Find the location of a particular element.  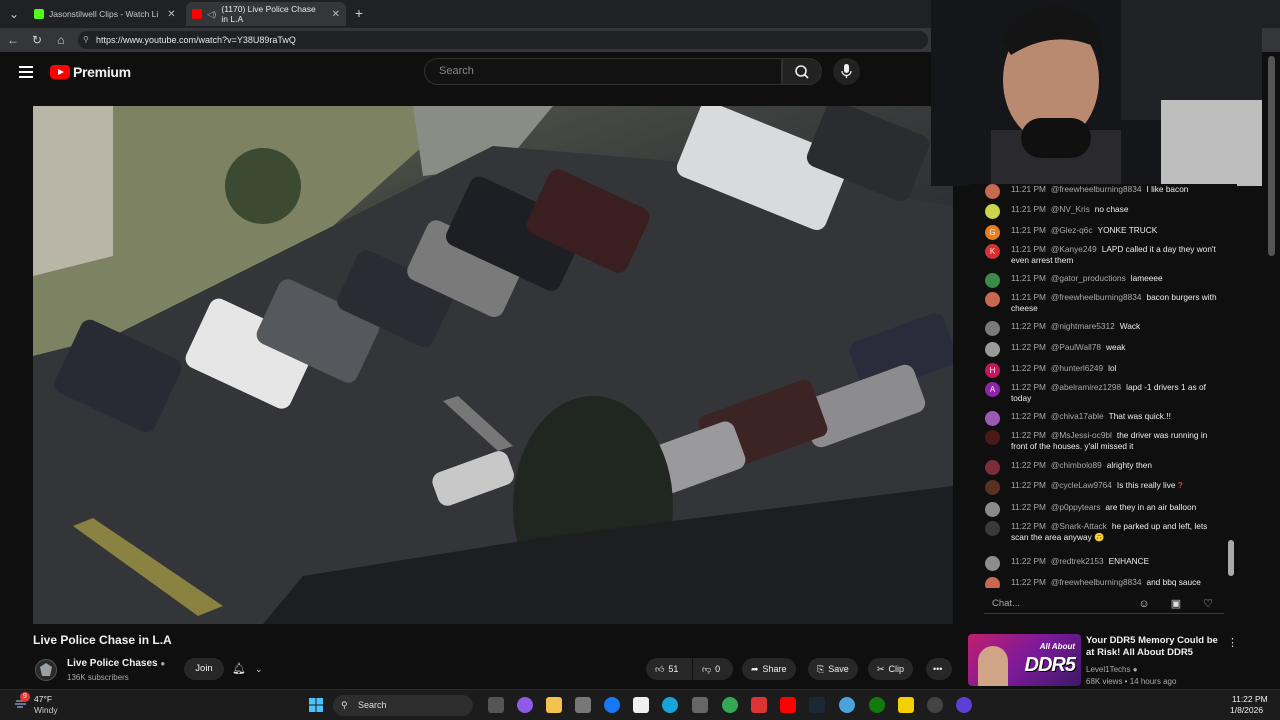

taskbar-search-label: Search is located at coordinates (372, 705).